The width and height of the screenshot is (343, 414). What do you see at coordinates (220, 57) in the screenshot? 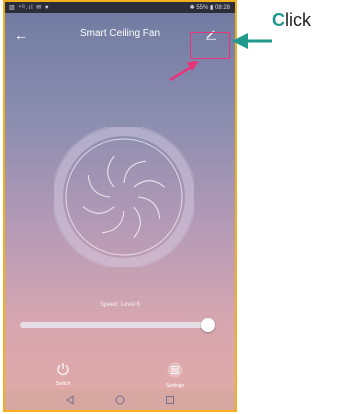
I see `pointer-arrow-icon` at bounding box center [220, 57].